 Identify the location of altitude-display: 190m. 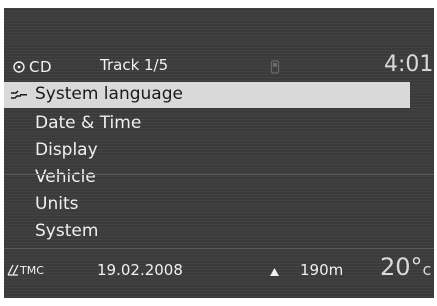
(322, 270).